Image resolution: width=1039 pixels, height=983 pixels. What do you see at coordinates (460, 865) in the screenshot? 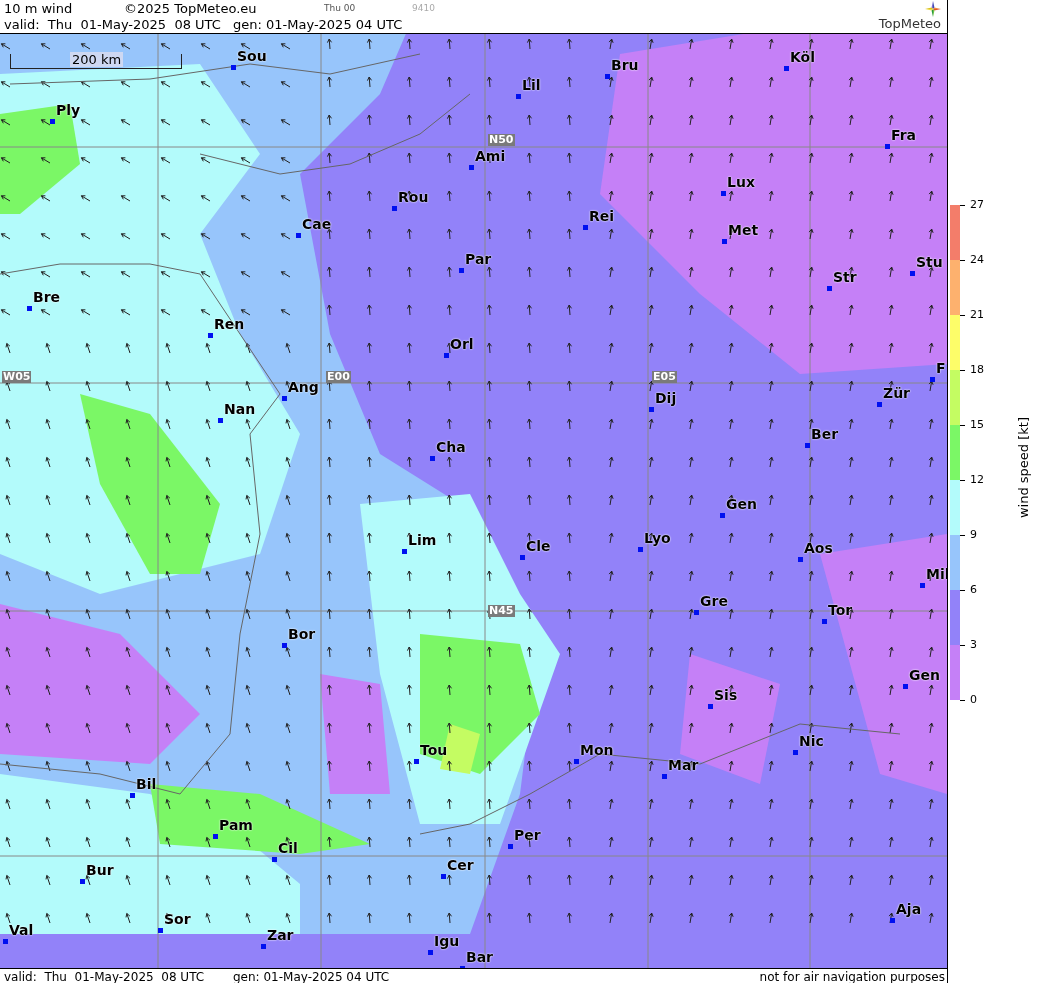
I see `city-label: Cer` at bounding box center [460, 865].